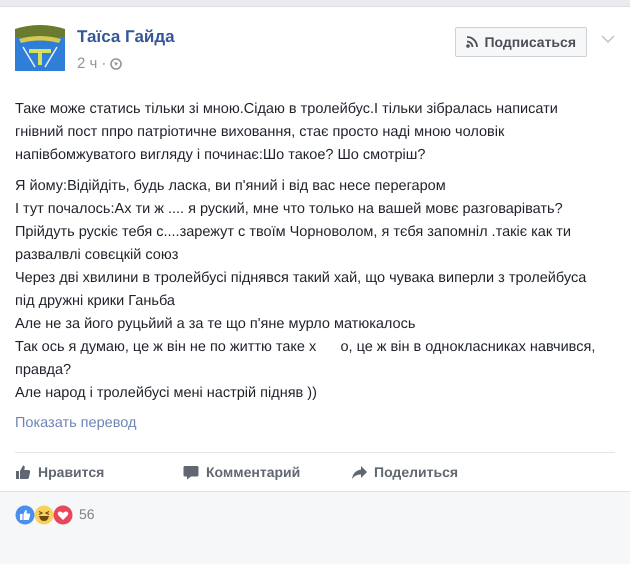 The height and width of the screenshot is (564, 630). What do you see at coordinates (23, 472) in the screenshot?
I see `thumbs-up-icon` at bounding box center [23, 472].